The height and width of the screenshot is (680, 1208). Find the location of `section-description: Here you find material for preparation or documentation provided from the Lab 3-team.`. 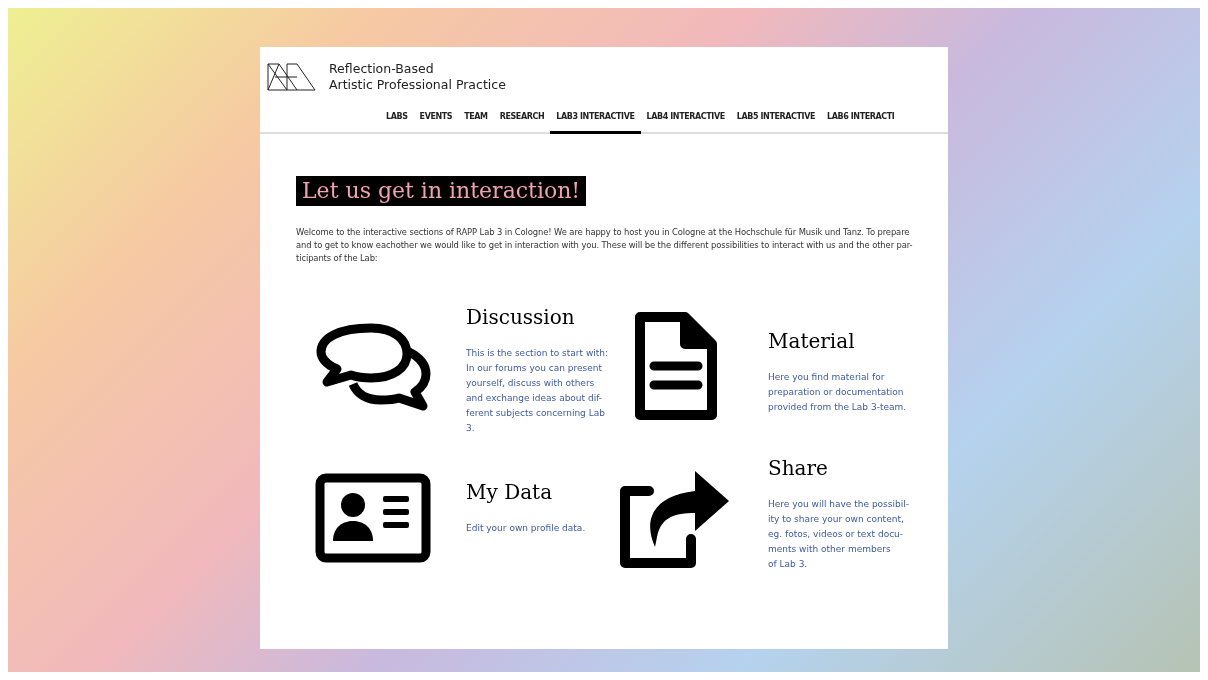

section-description: Here you find material for preparation or documentation provided from the Lab 3-team. is located at coordinates (837, 392).